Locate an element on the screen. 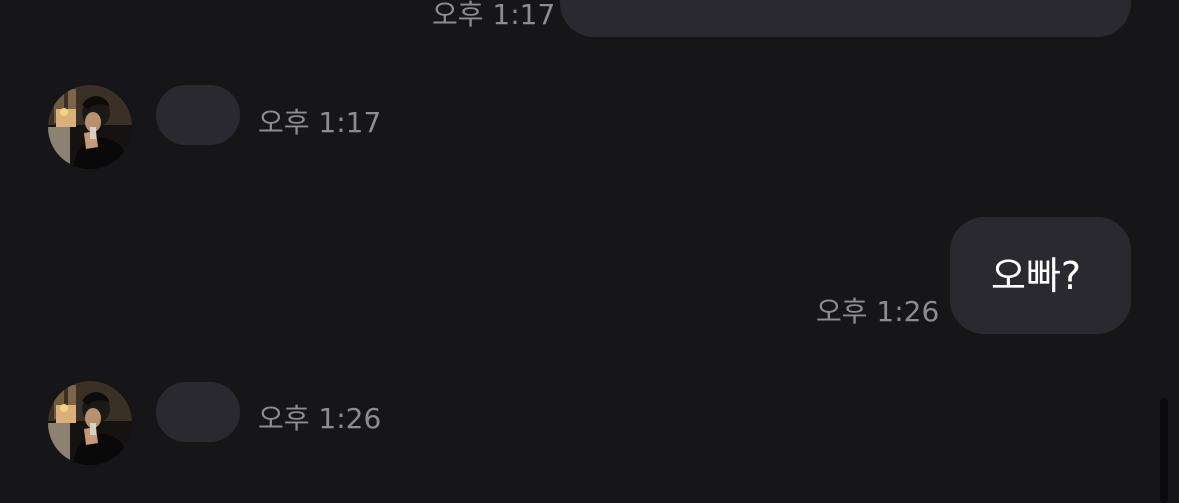 The image size is (1179, 503). outgoing-message-text: 오빠? is located at coordinates (1036, 276).